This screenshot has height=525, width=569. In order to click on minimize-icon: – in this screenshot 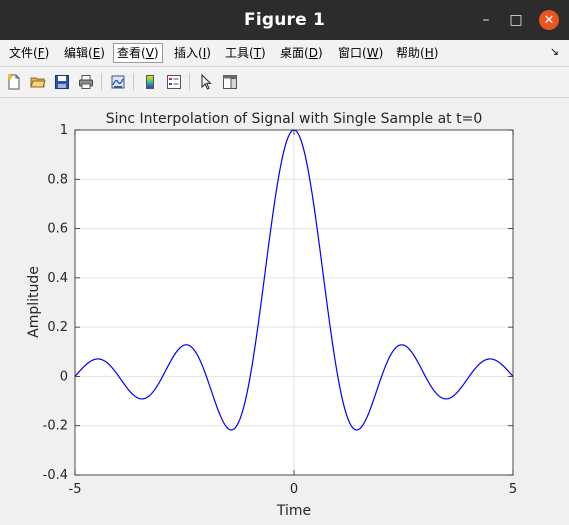, I will do `click(486, 20)`.